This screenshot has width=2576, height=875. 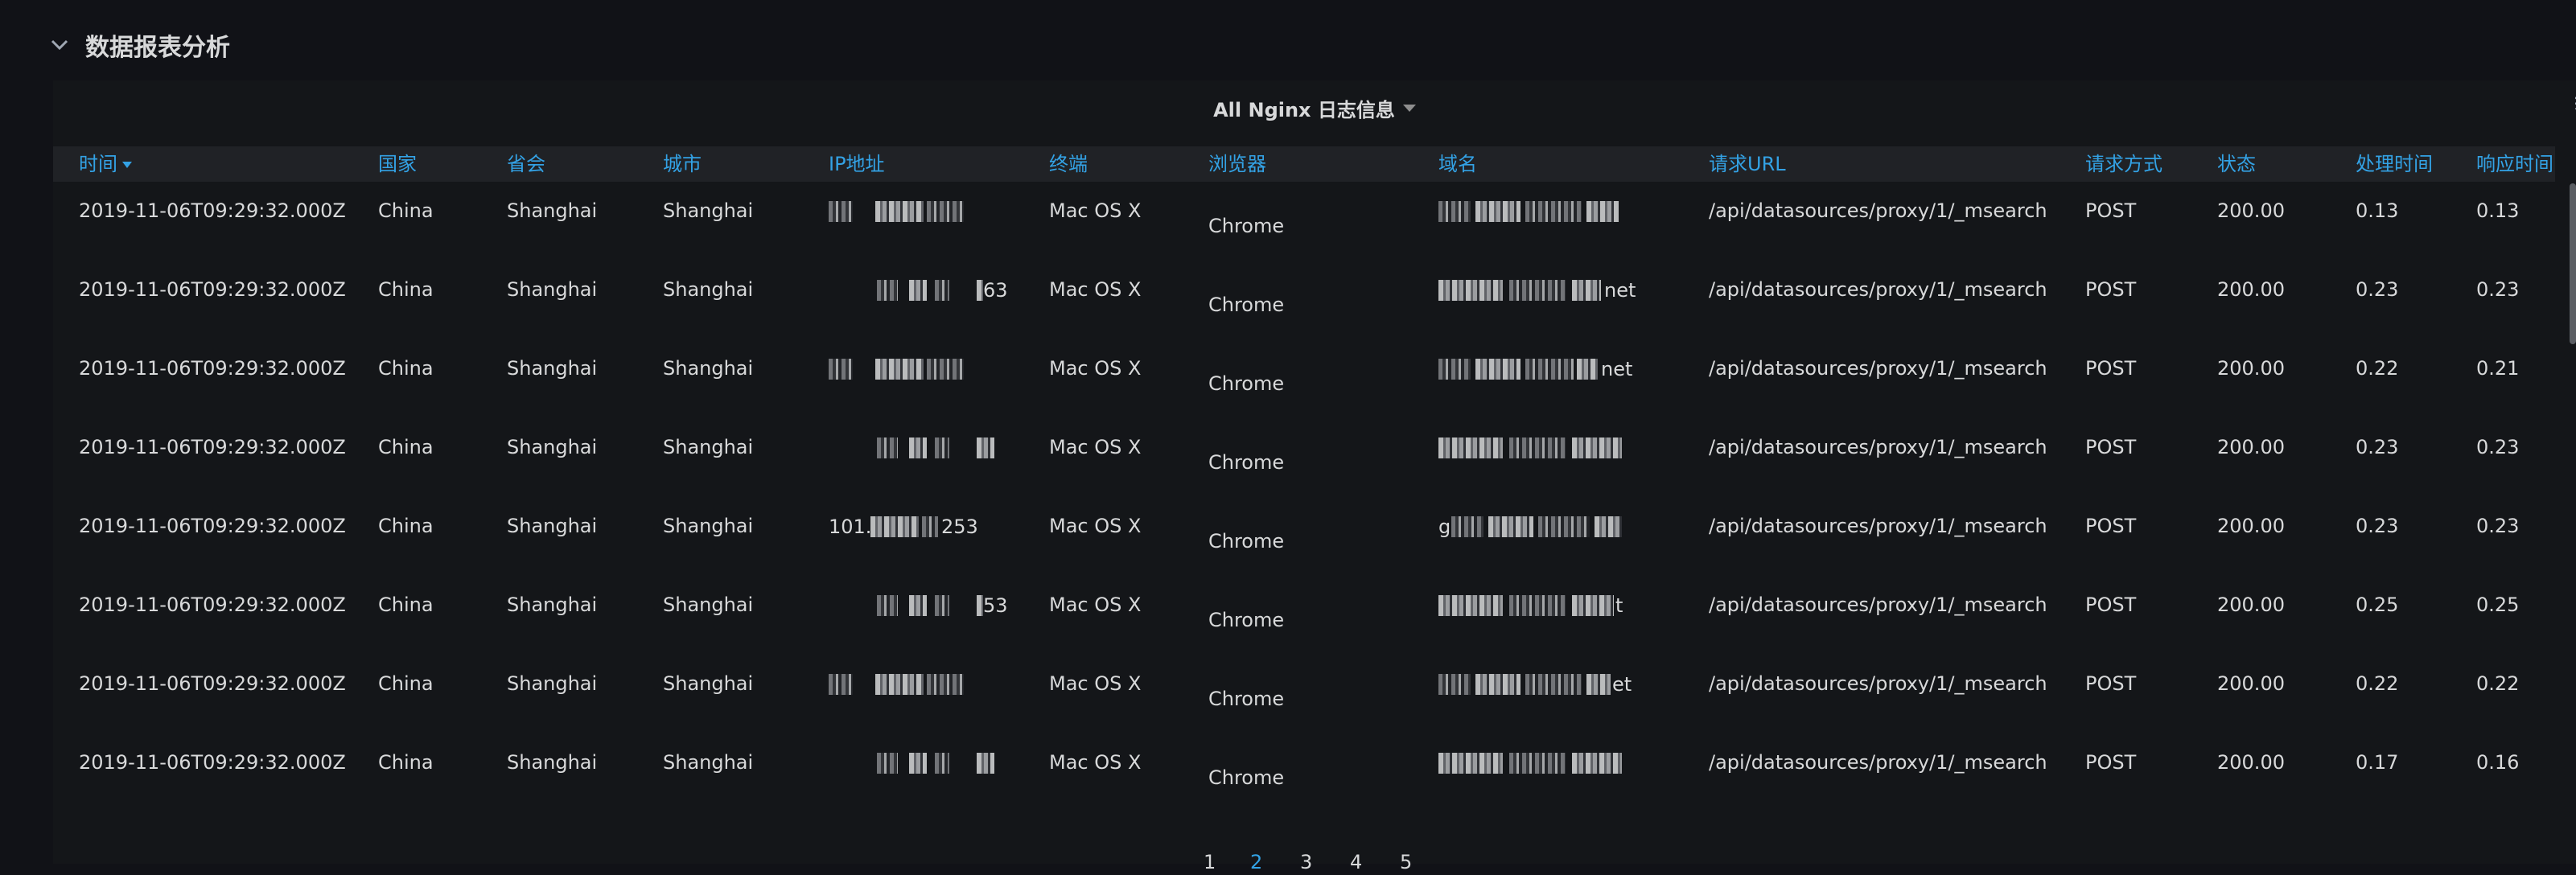 I want to click on panel-title-menu: All Nginx 日志信息, so click(x=1314, y=107).